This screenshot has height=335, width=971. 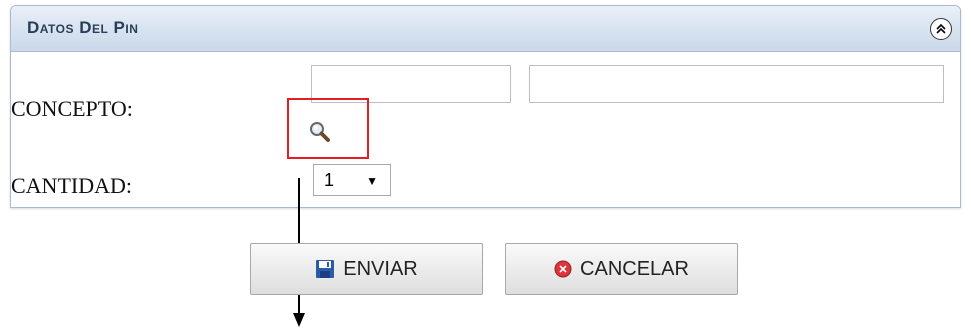 I want to click on collapse-button, so click(x=941, y=29).